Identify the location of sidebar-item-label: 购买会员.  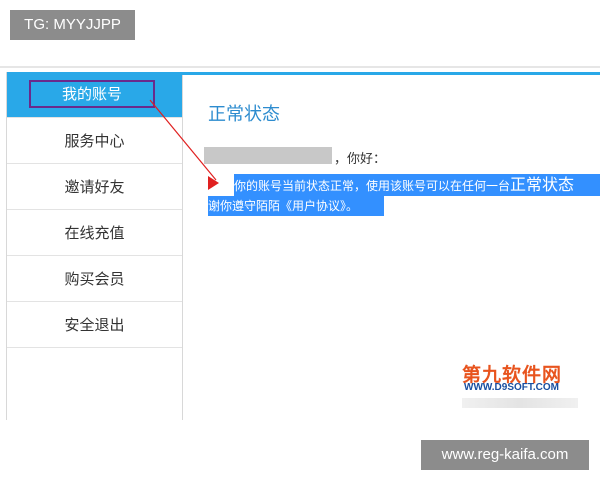
(94, 279).